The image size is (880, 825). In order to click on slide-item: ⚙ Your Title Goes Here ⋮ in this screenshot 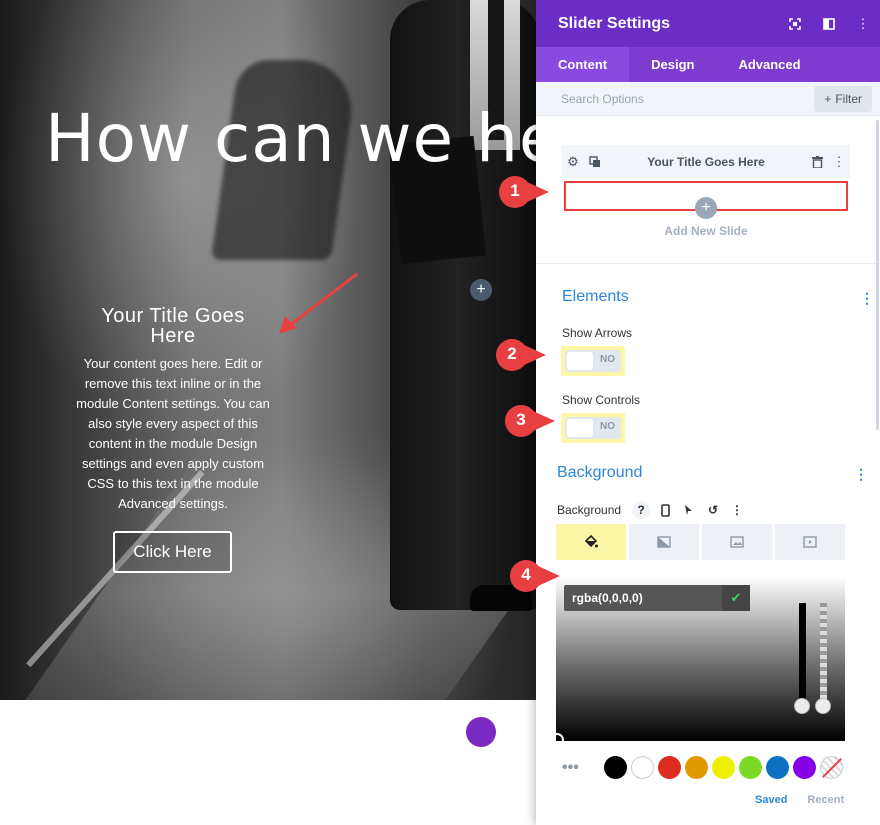, I will do `click(706, 161)`.